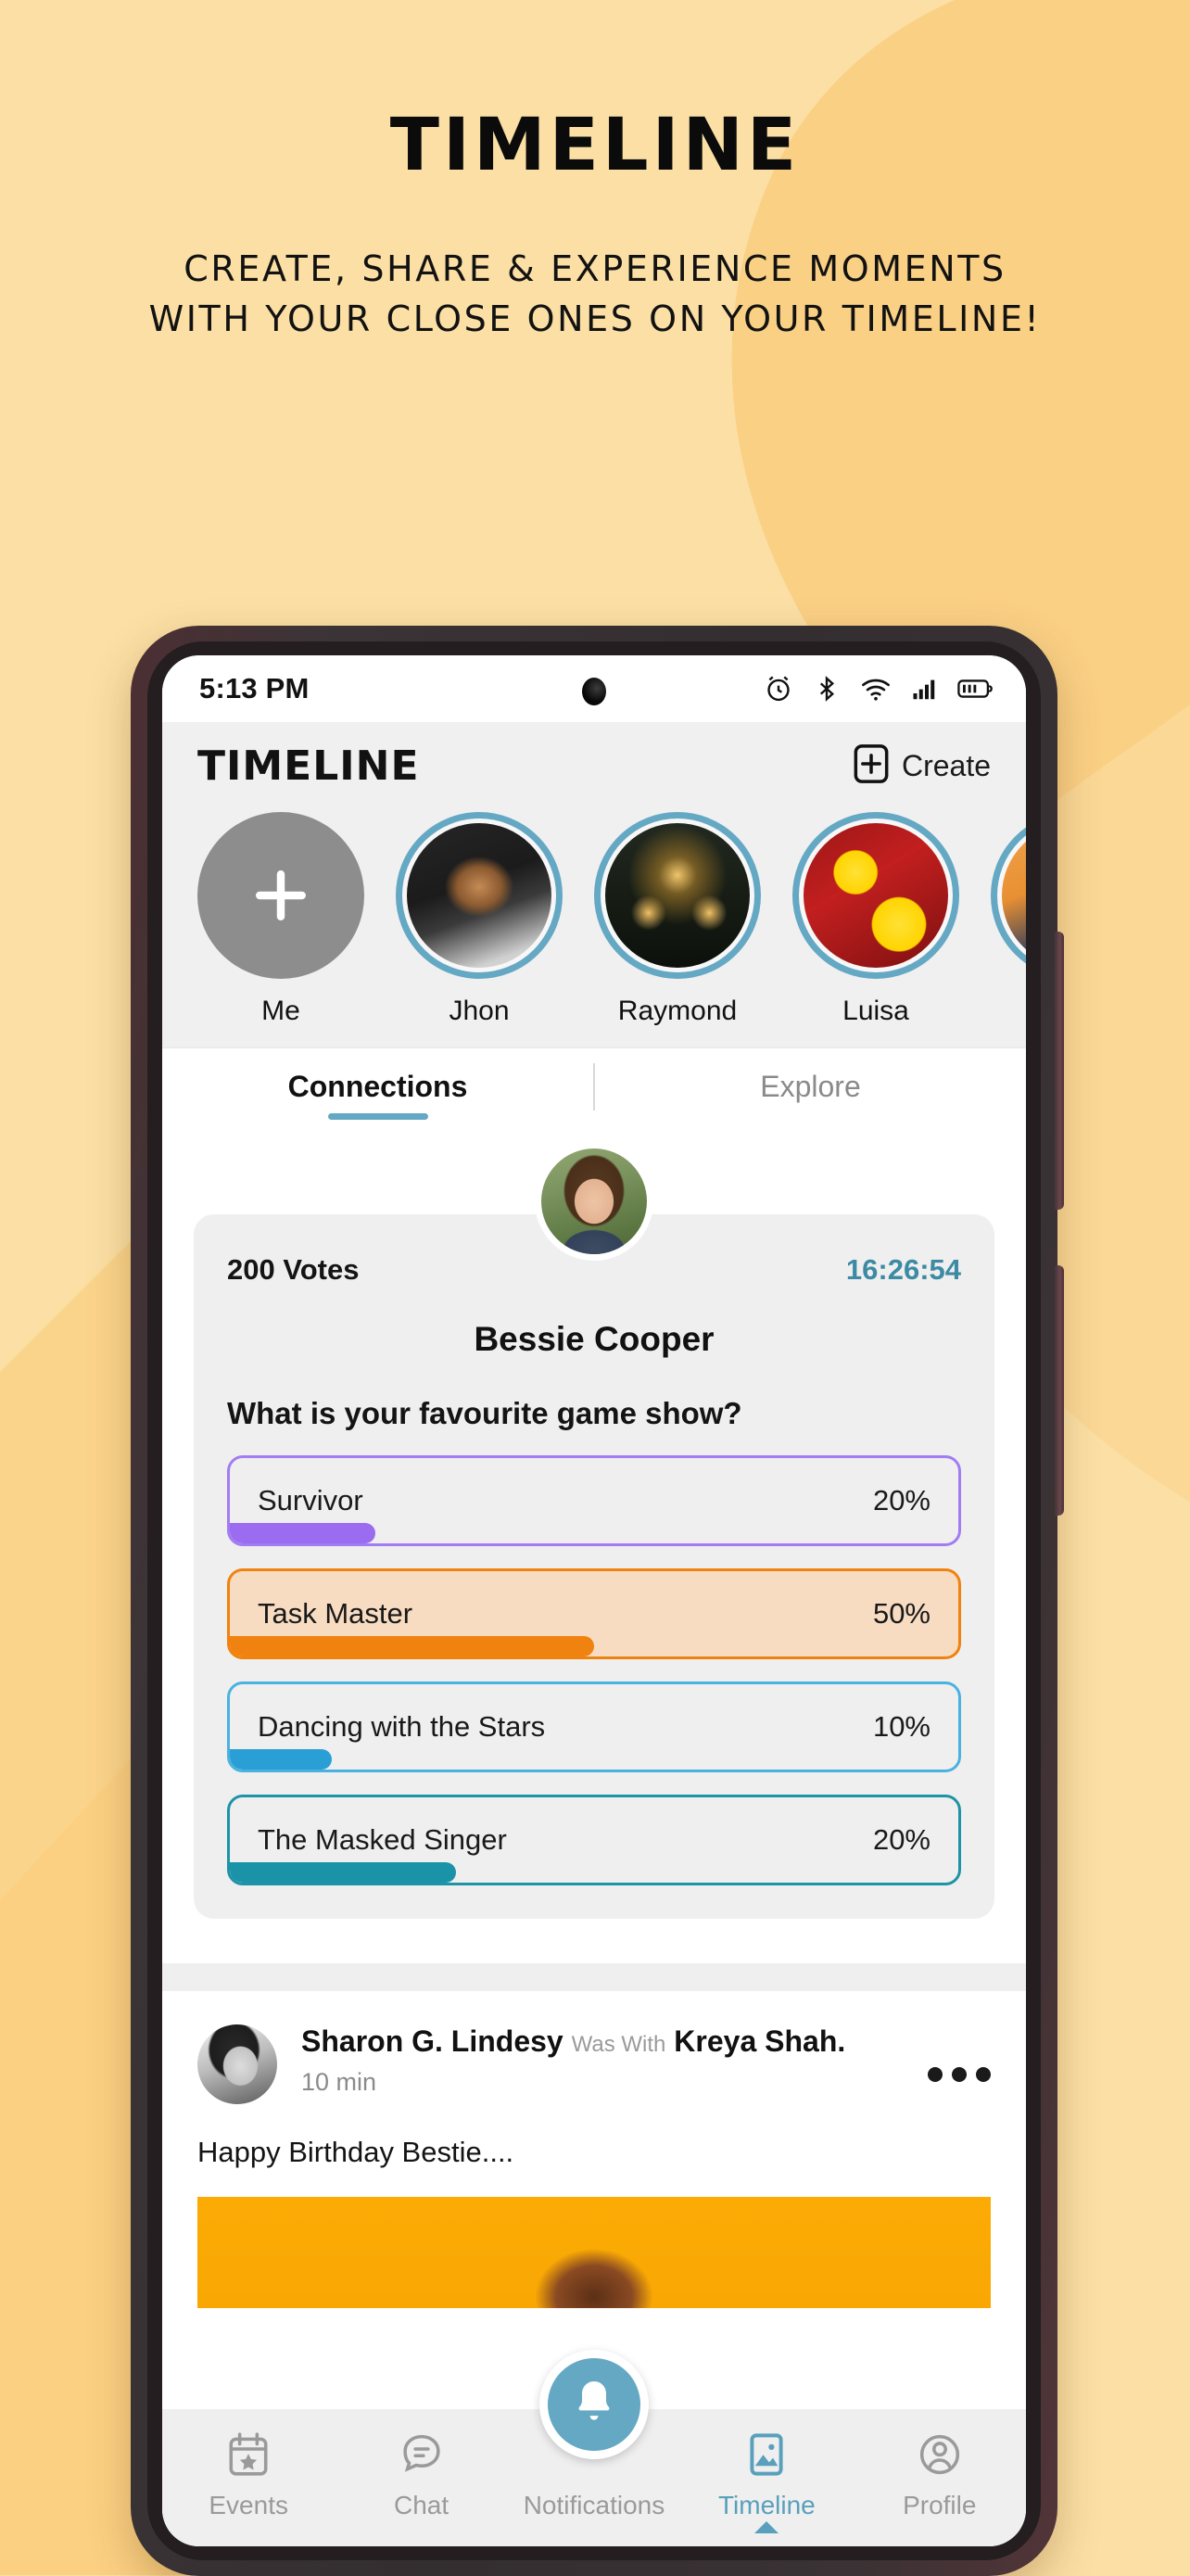  I want to click on story-photo-raymond, so click(677, 895).